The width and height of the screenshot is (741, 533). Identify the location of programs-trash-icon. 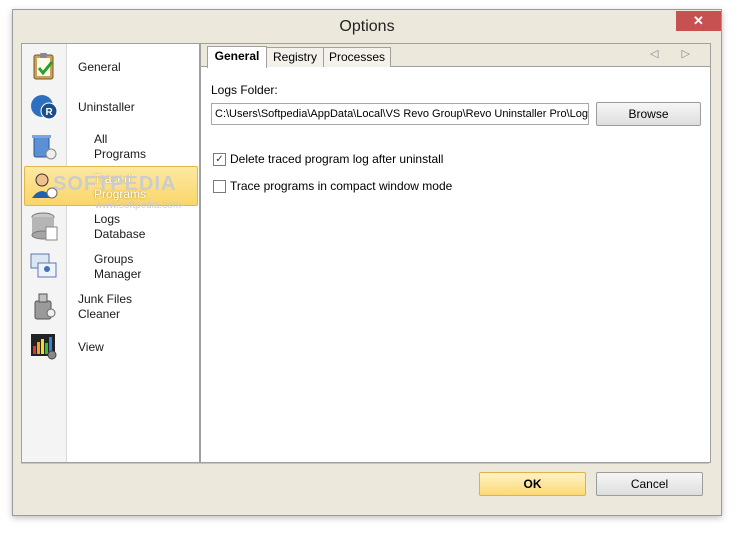
(44, 147).